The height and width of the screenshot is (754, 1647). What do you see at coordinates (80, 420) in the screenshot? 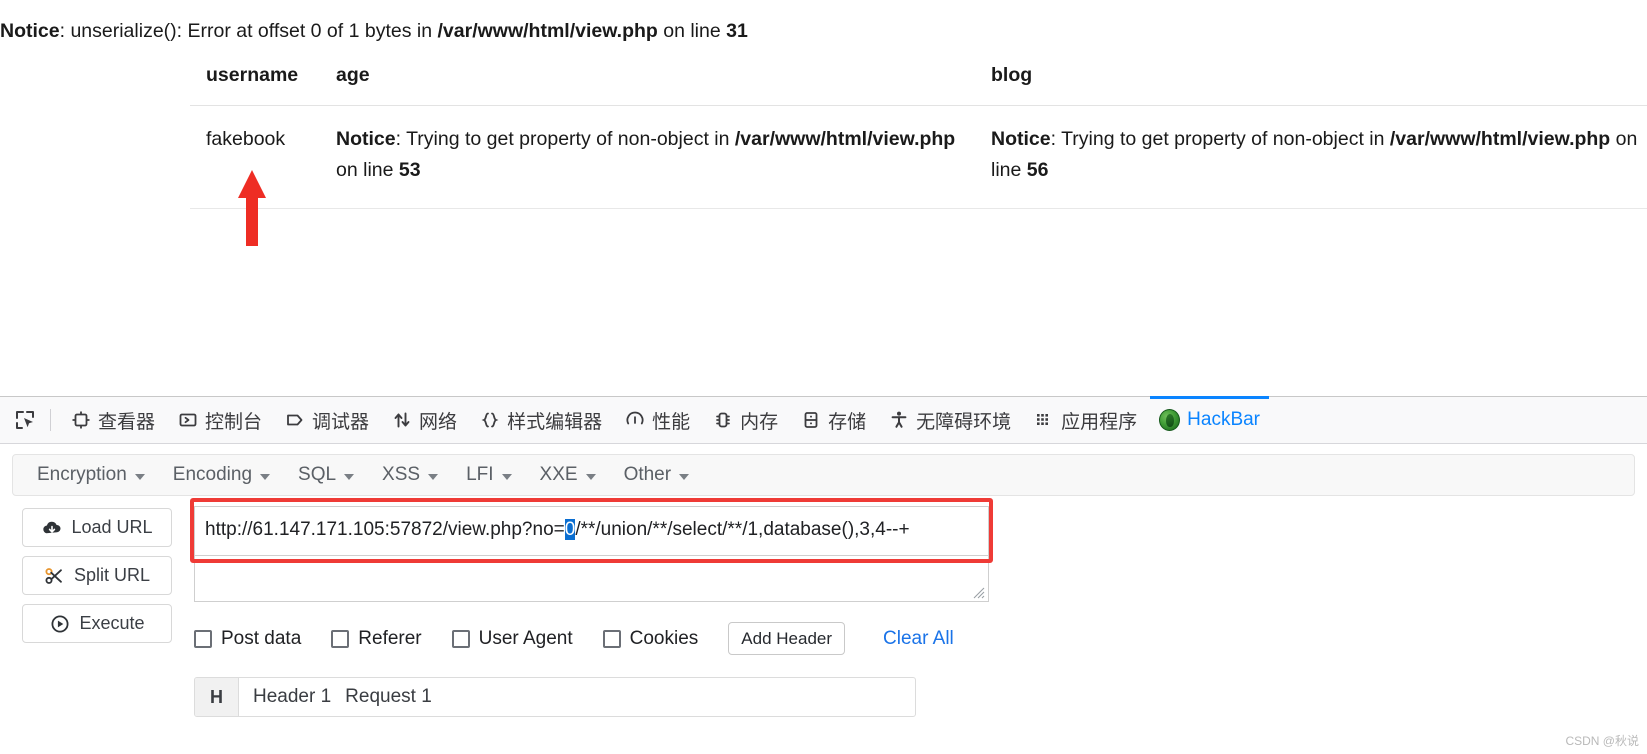
I see `inspector-icon` at bounding box center [80, 420].